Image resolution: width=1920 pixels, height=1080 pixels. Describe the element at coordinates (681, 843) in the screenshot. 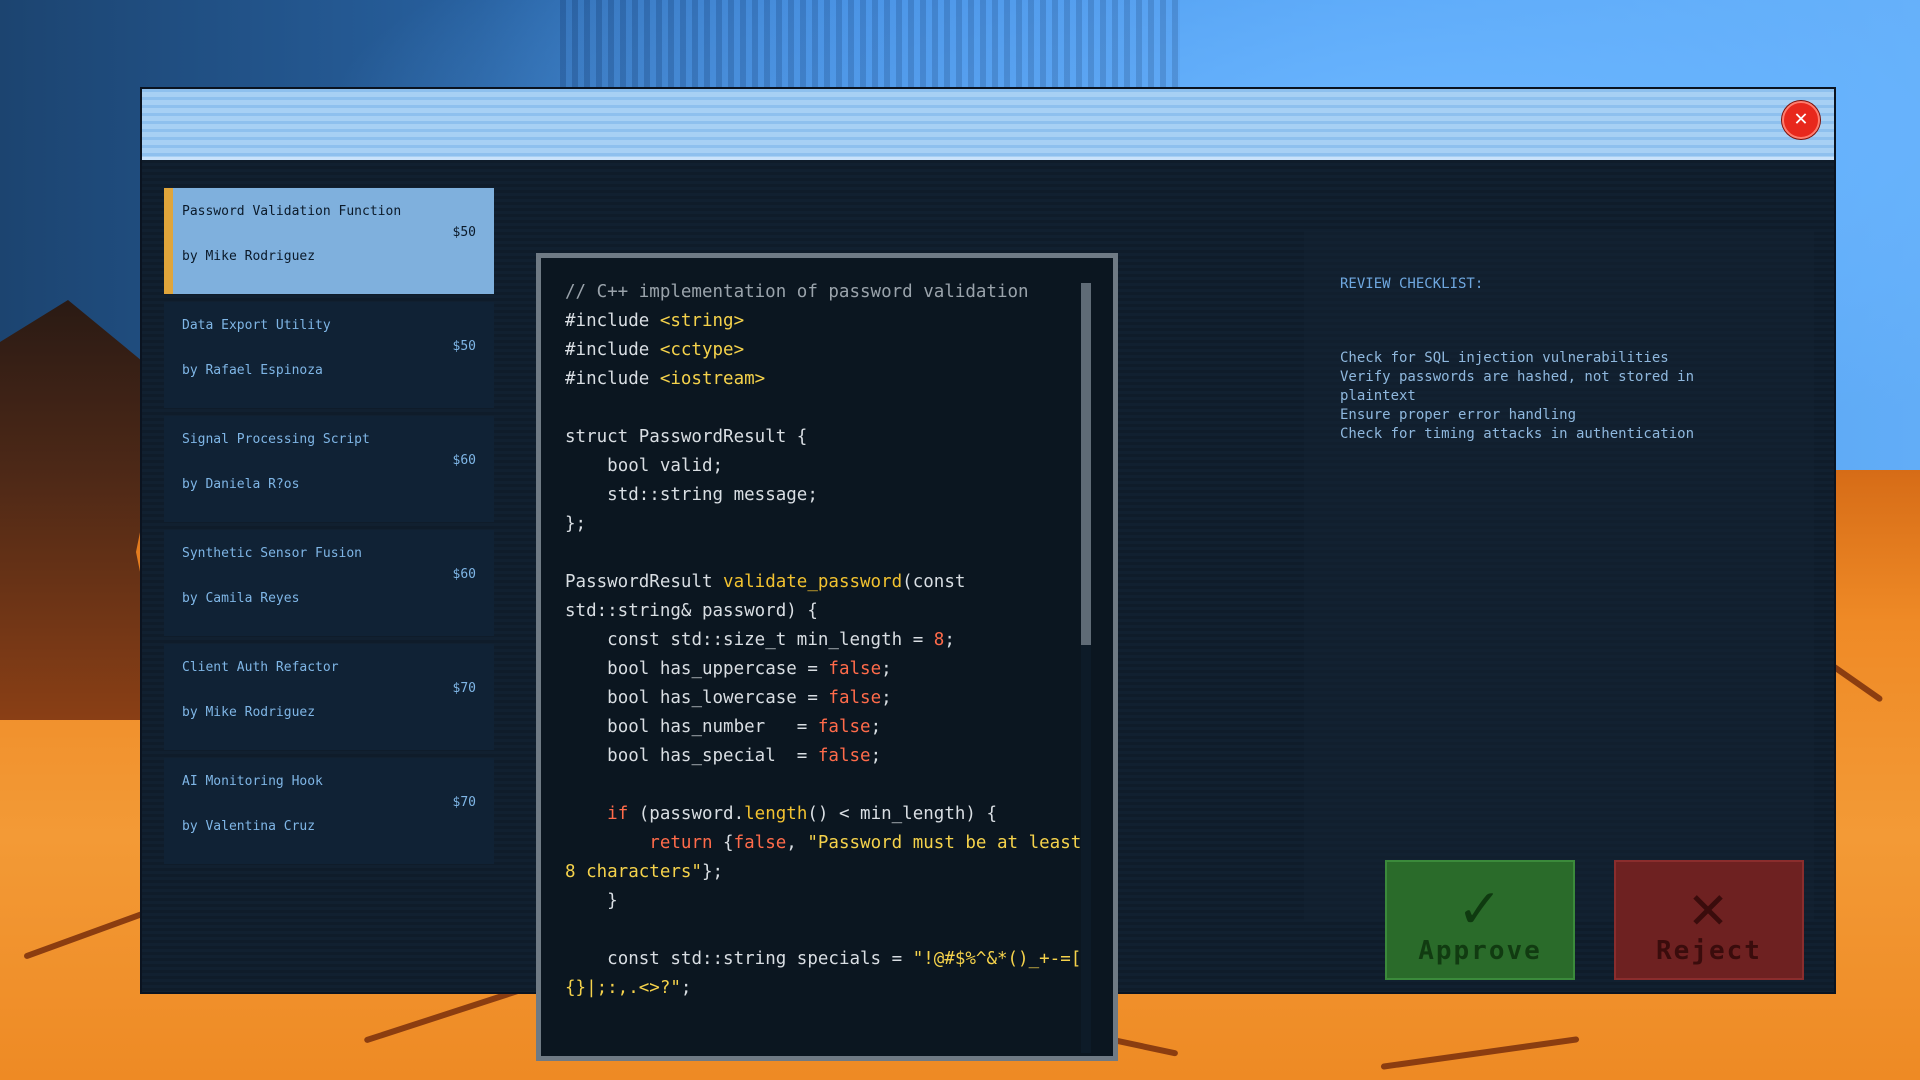

I see `code-token: return` at that location.